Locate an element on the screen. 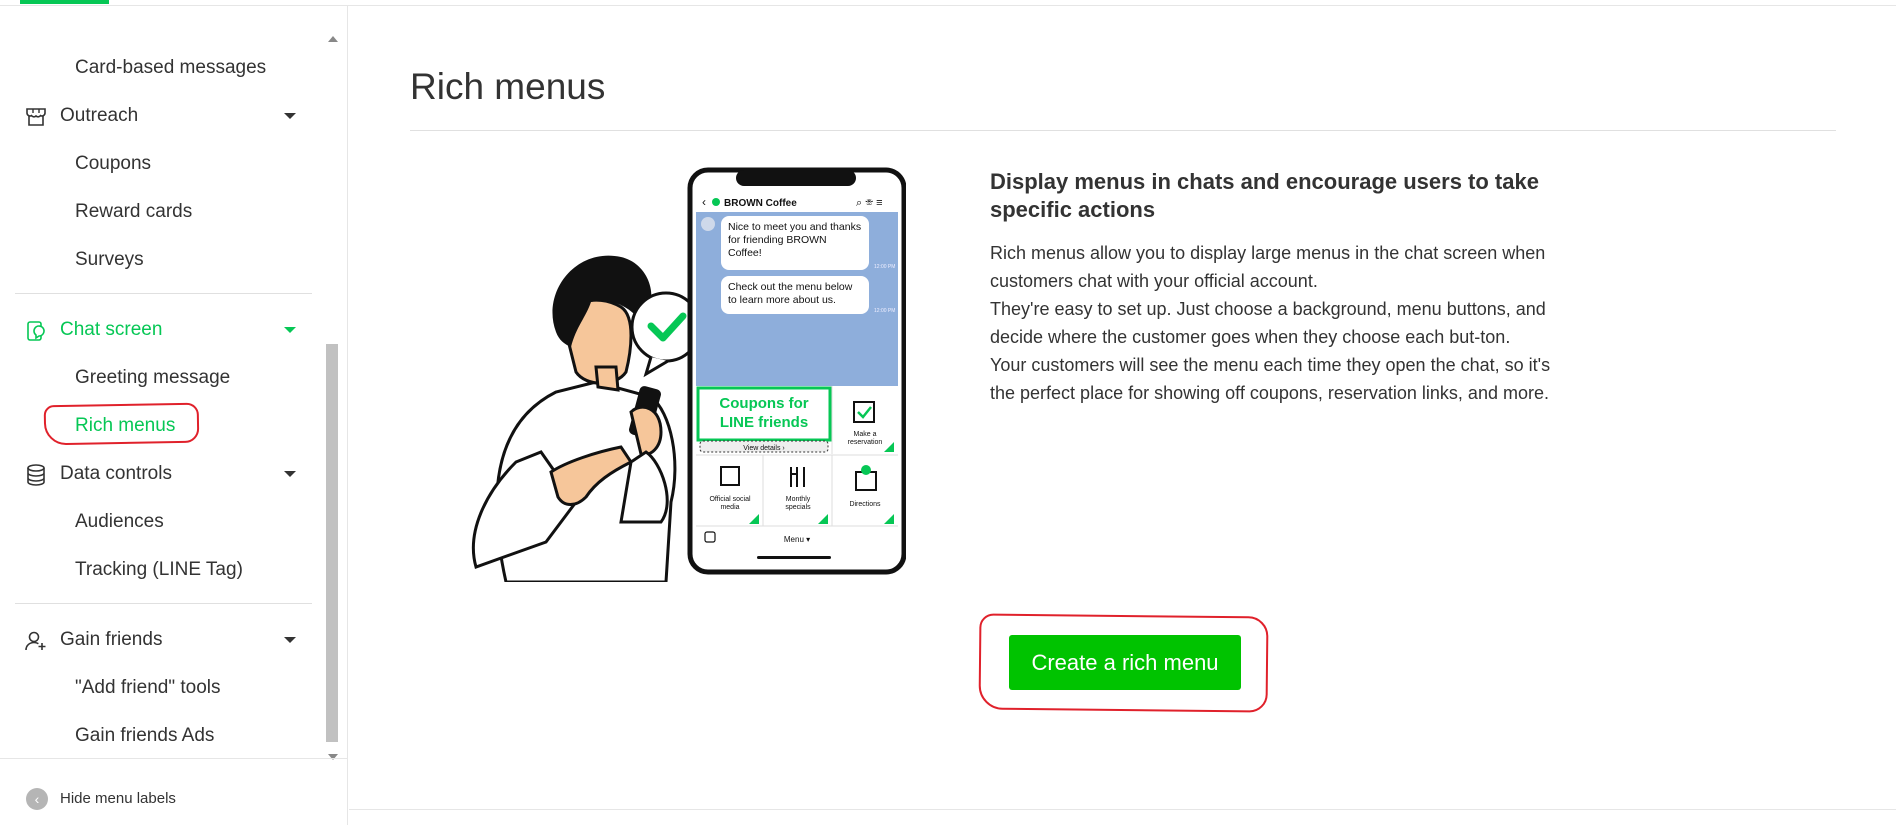  sidebar-scrollbar is located at coordinates (333, 394).